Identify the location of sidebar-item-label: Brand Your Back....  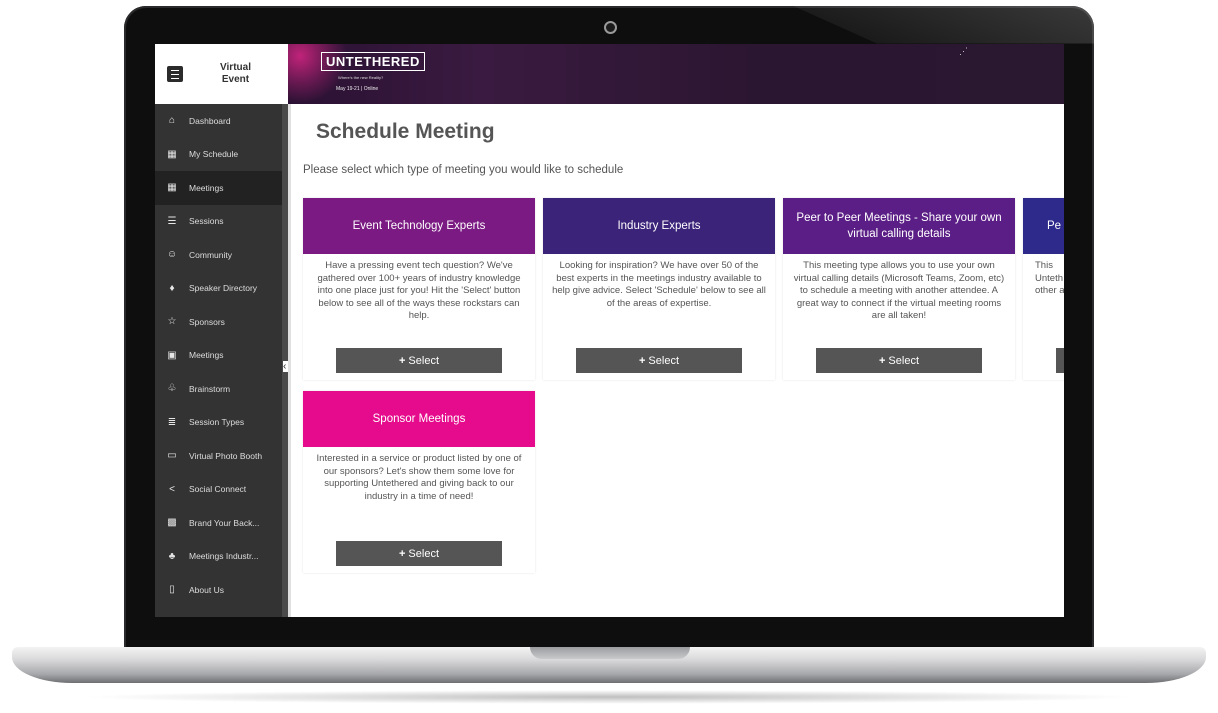
(224, 522).